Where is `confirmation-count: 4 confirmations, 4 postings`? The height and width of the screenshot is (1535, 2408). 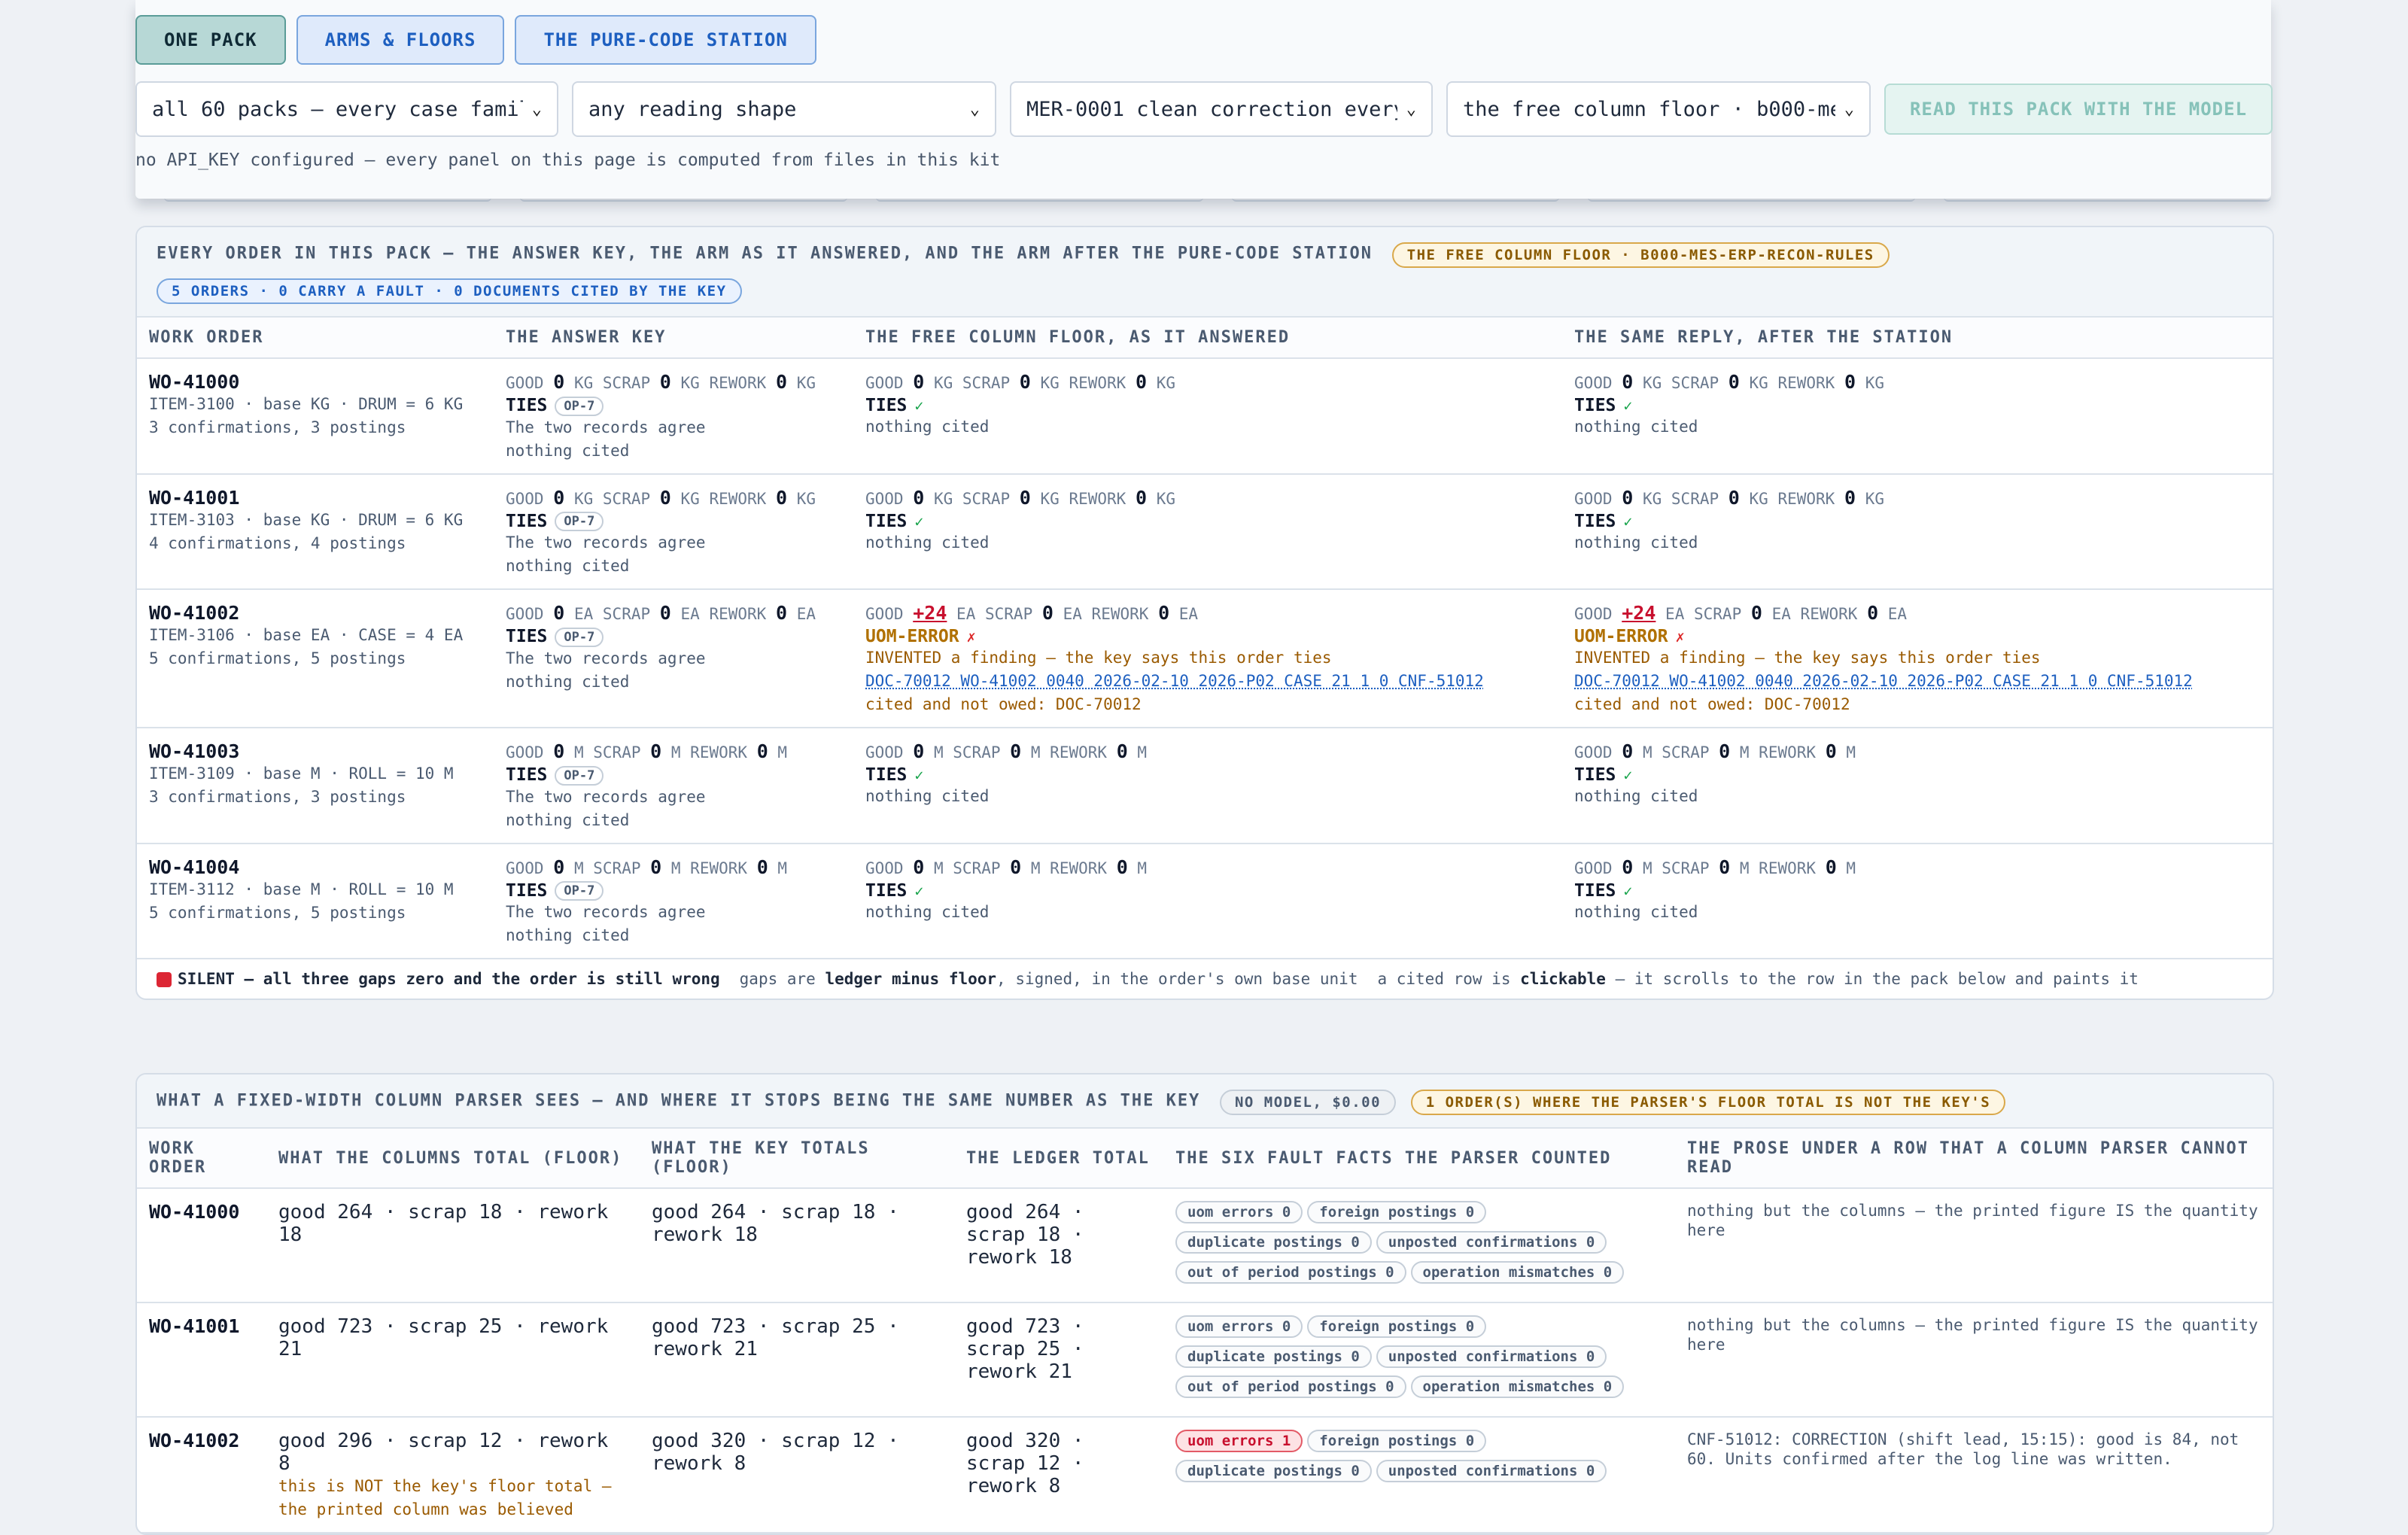
confirmation-count: 4 confirmations, 4 postings is located at coordinates (277, 542).